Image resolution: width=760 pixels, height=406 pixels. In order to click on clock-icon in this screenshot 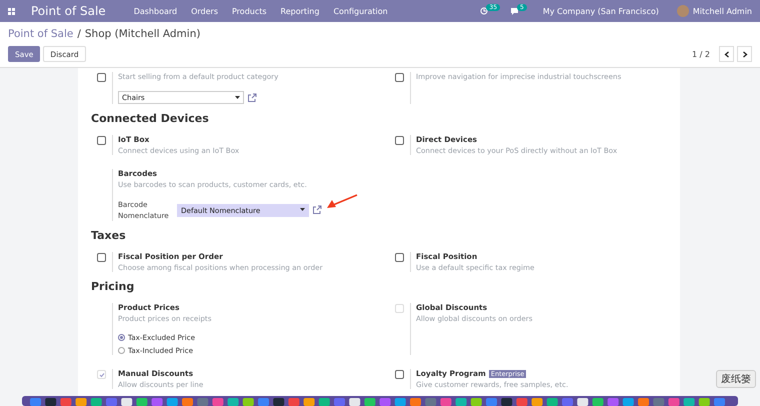, I will do `click(484, 11)`.